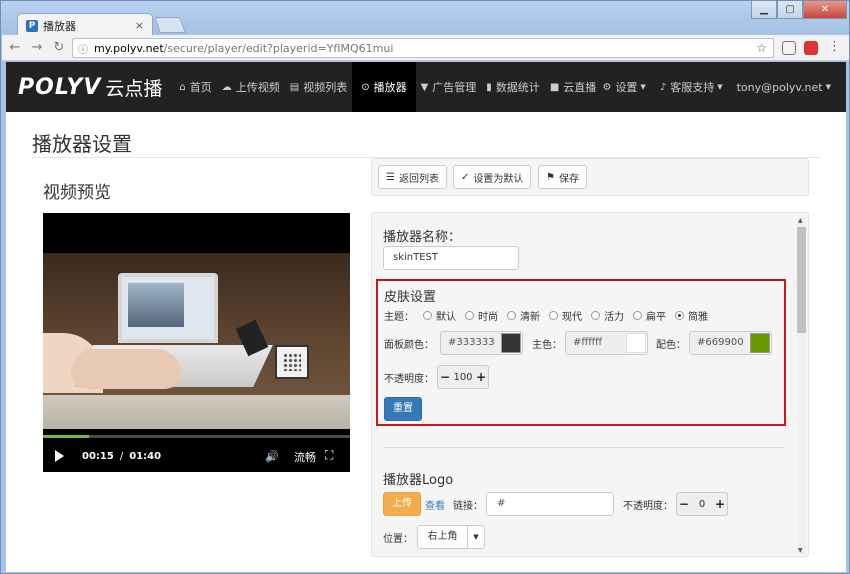 This screenshot has height=574, width=850. I want to click on nav-label: 上传视频, so click(257, 87).